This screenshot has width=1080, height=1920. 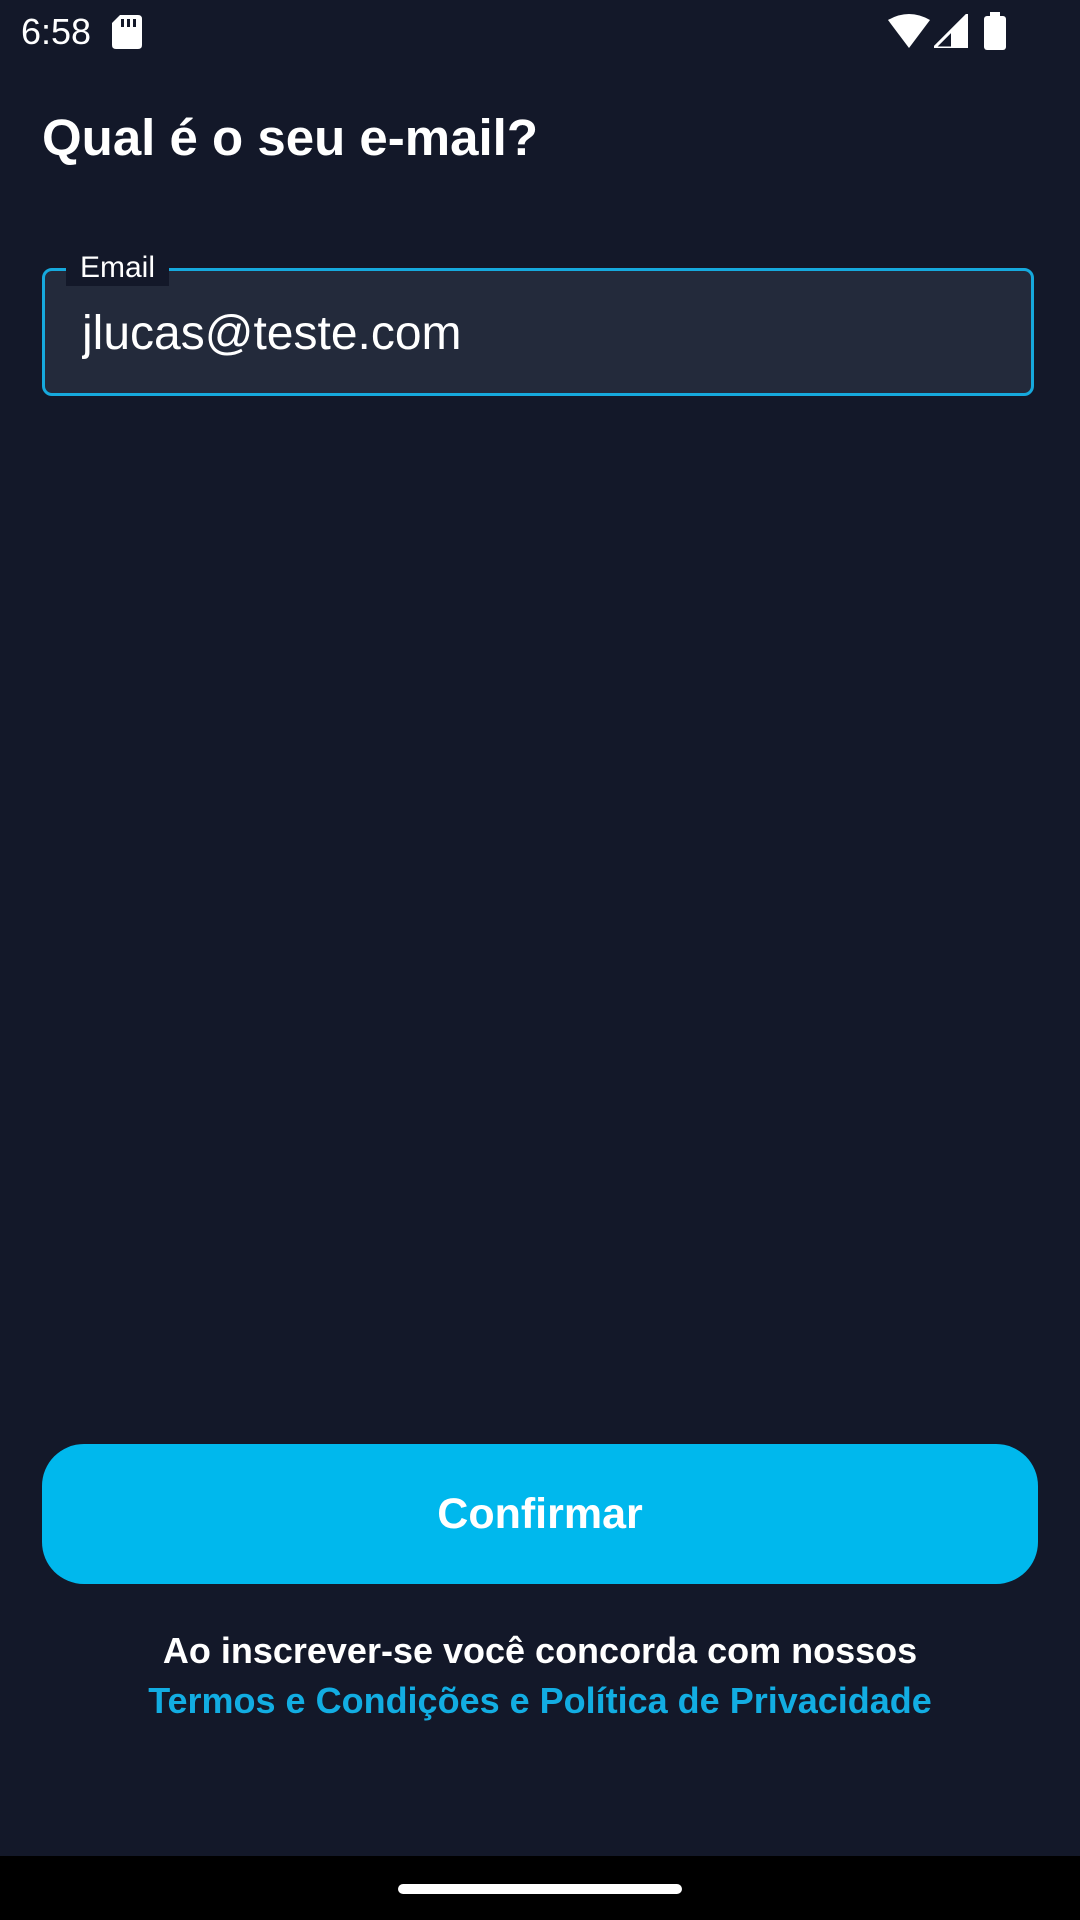 I want to click on battery-icon, so click(x=995, y=31).